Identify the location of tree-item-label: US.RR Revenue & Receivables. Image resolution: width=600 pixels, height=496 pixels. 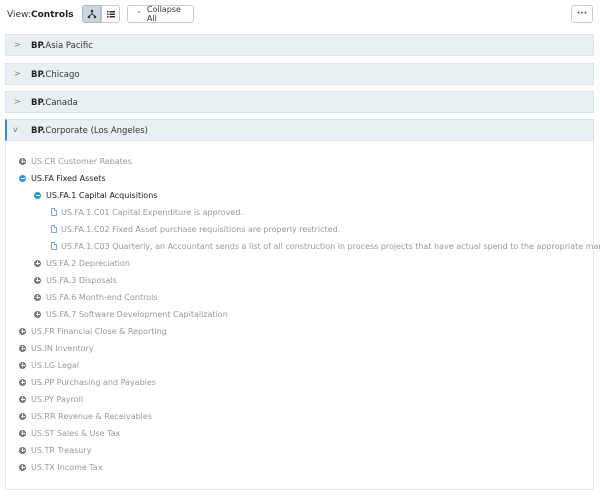
(91, 416).